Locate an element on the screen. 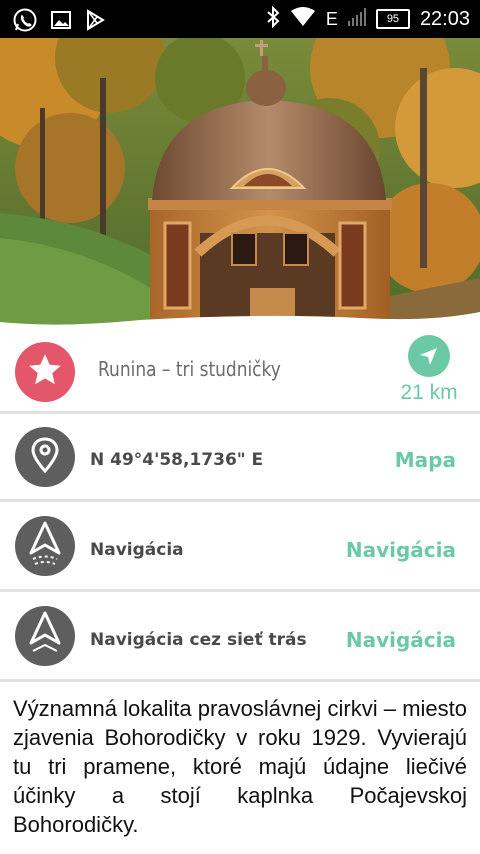  whatsapp-icon is located at coordinates (25, 22).